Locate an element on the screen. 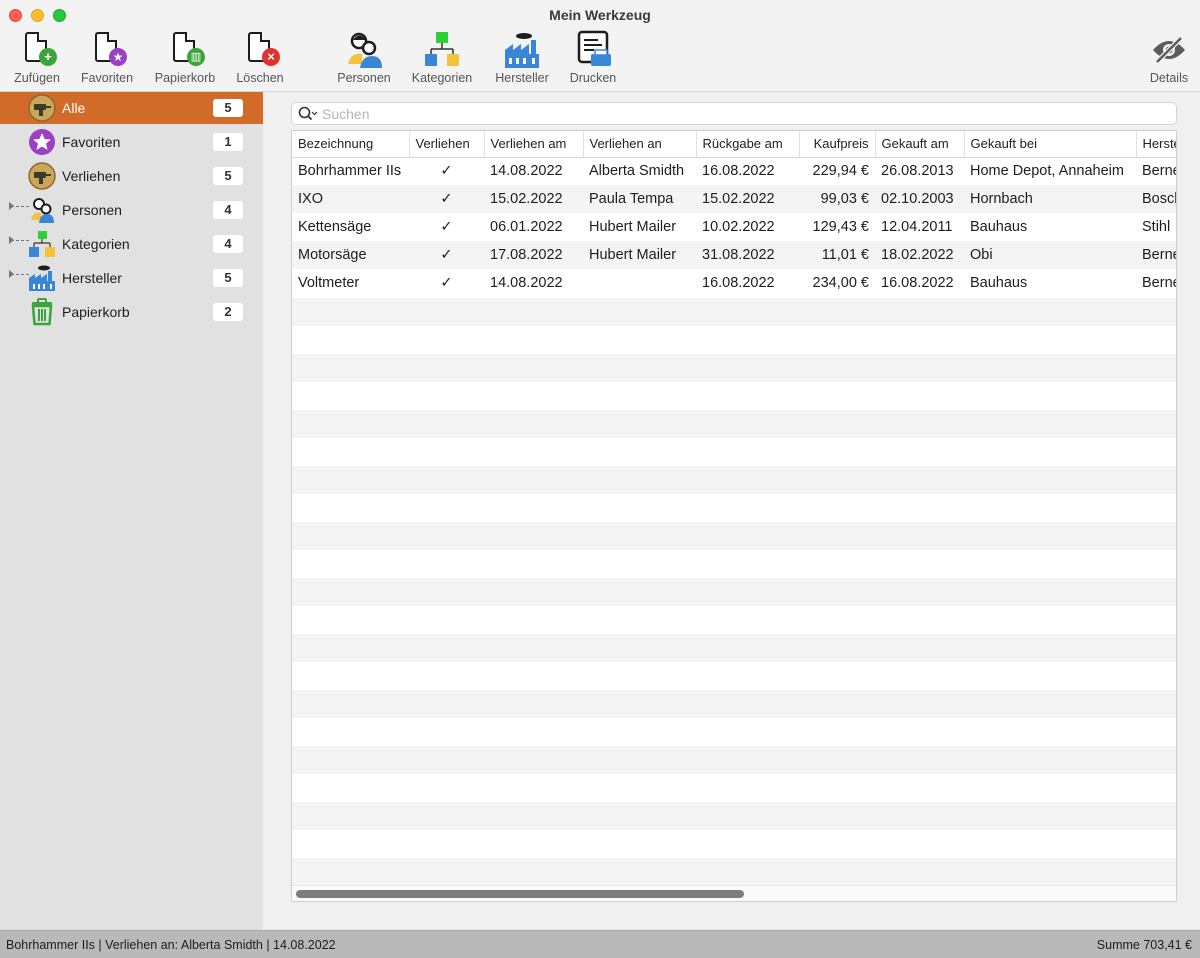 The width and height of the screenshot is (1200, 958). cell-verliehen-an is located at coordinates (639, 283).